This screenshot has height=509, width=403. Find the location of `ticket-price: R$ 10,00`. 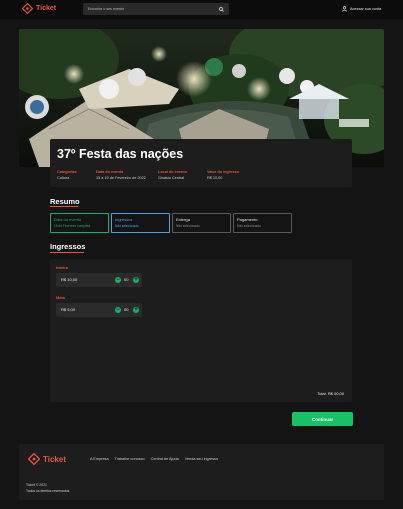

ticket-price: R$ 10,00 is located at coordinates (69, 279).